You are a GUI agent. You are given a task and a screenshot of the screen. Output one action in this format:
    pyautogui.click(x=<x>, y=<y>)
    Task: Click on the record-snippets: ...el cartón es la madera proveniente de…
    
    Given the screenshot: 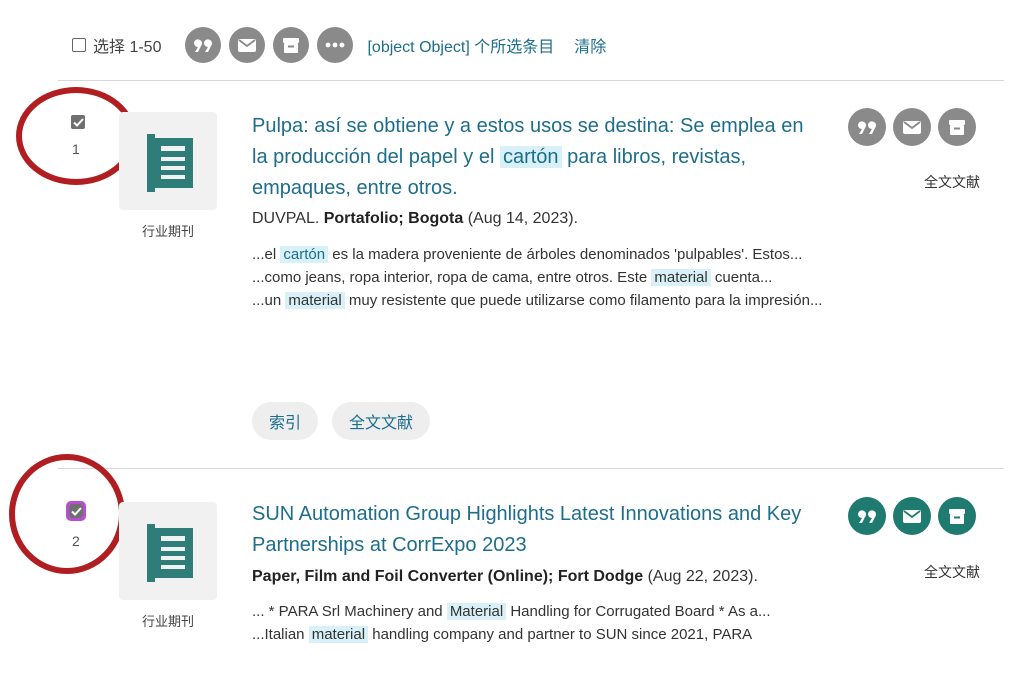 What is the action you would take?
    pyautogui.click(x=547, y=277)
    